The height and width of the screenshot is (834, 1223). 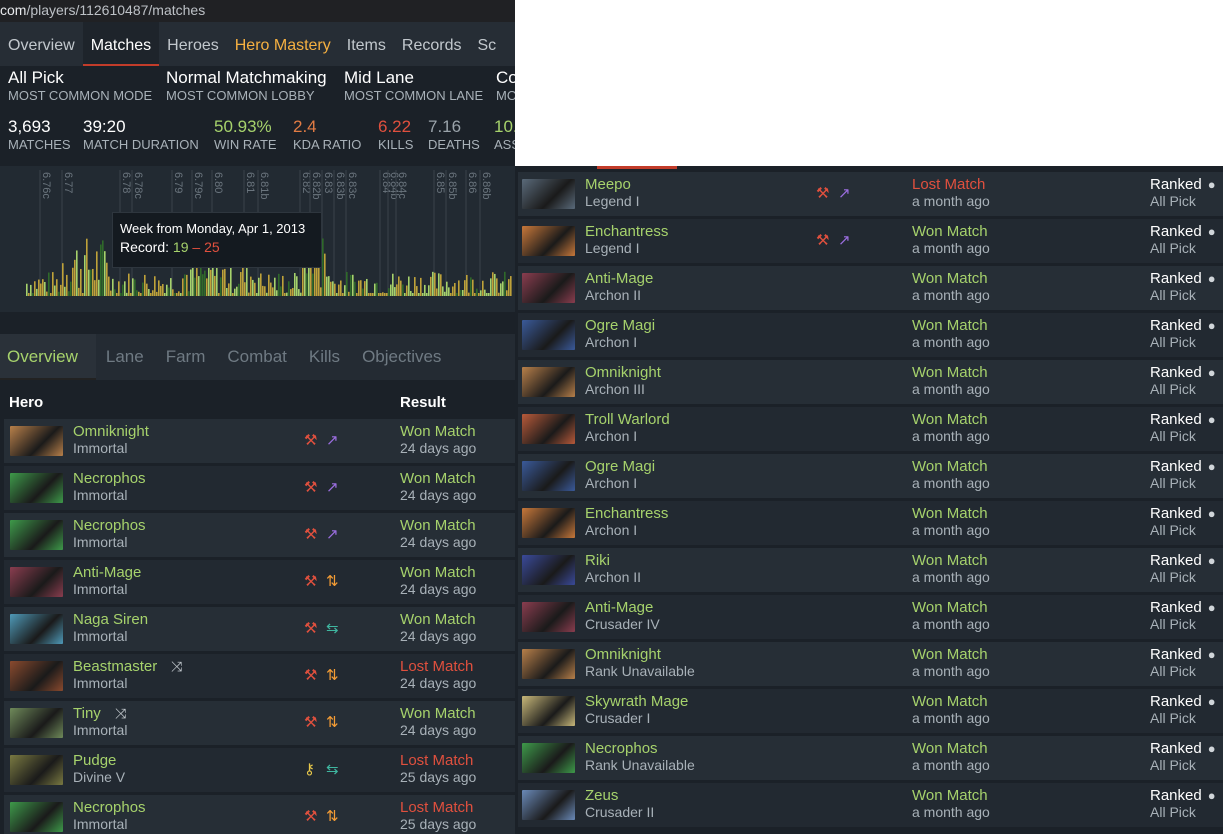 I want to click on hero-name: Beastmaster, so click(x=115, y=666).